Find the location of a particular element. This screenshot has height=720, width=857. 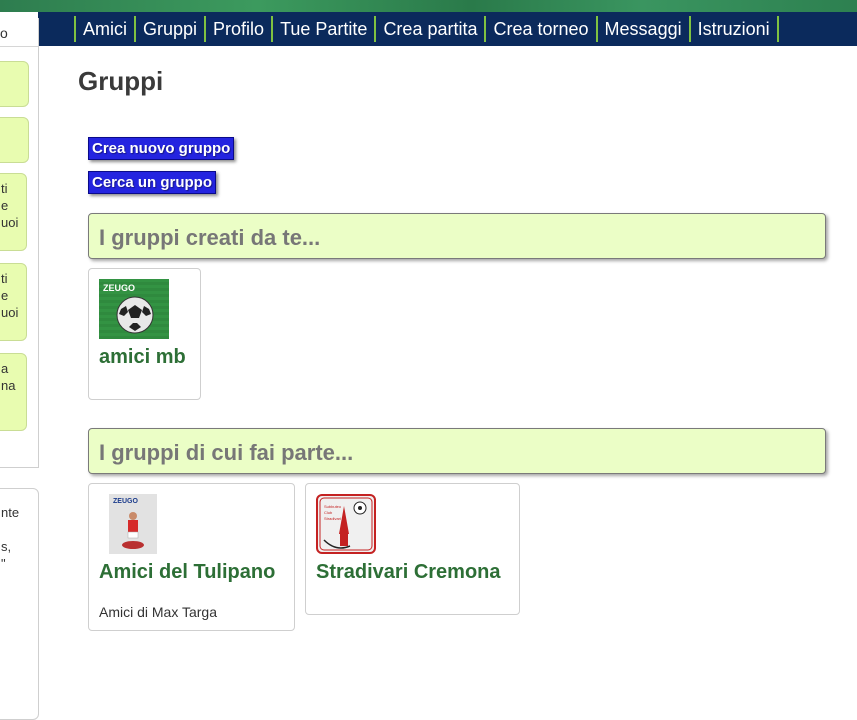

nav-istruzioni: Istruzioni is located at coordinates (733, 29).